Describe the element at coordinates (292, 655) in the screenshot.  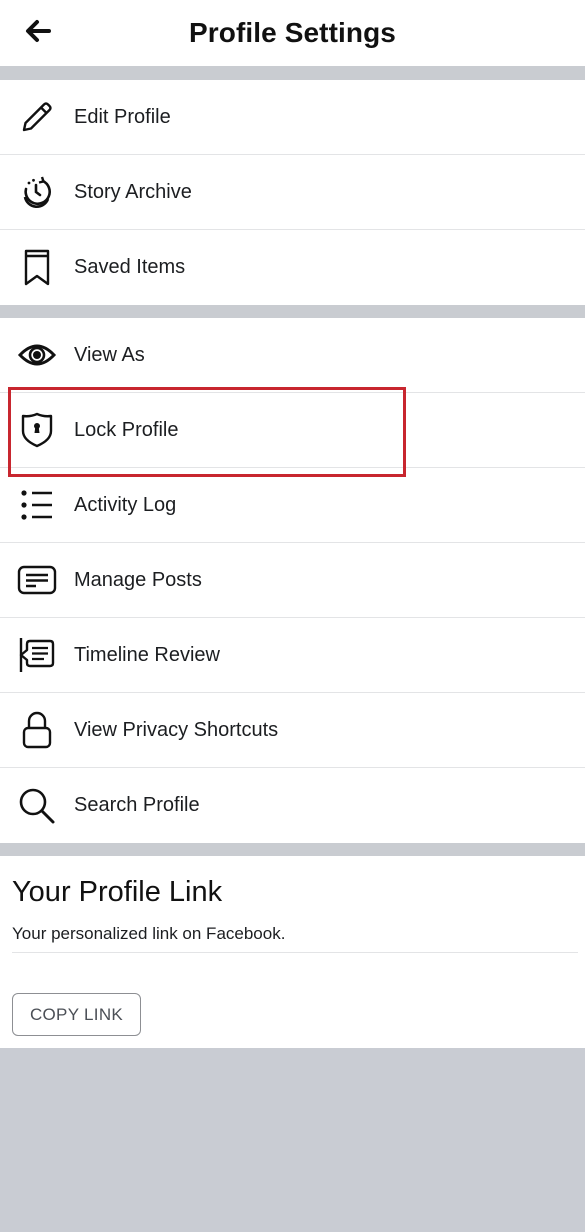
I see `menu-item-timeline-review: Timeline Review` at that location.